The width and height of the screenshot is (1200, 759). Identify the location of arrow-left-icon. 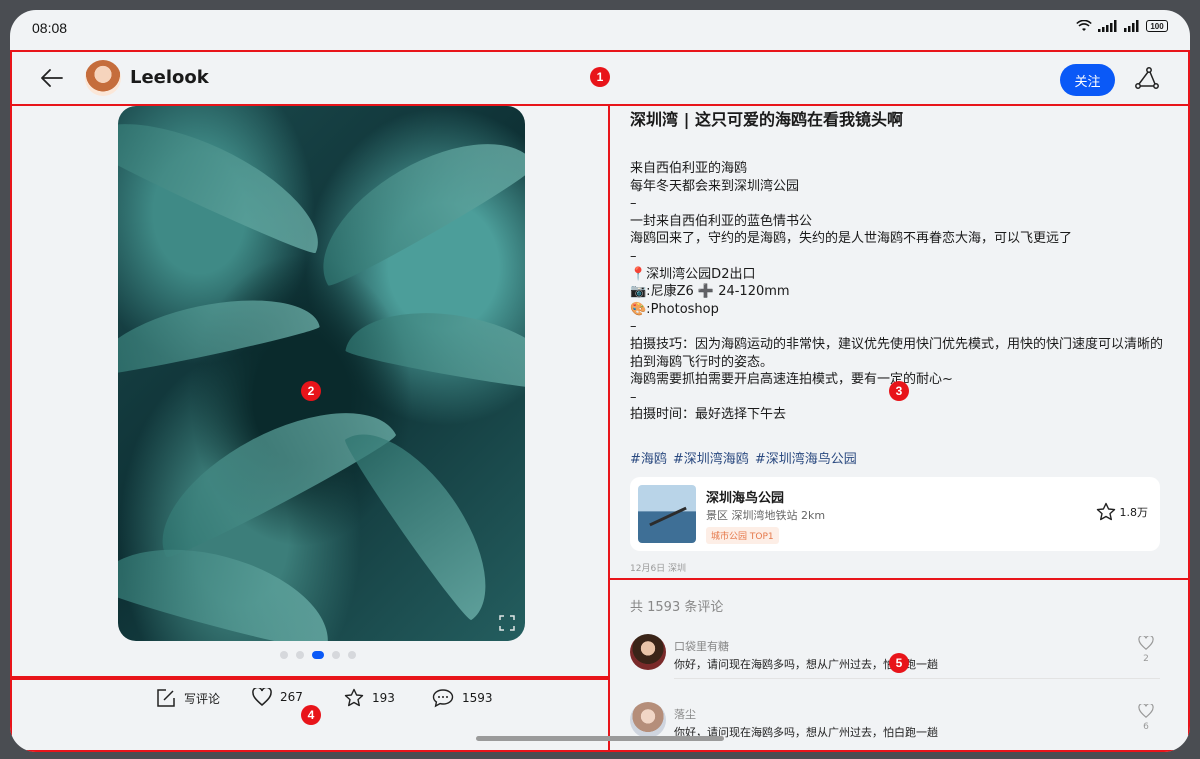
(52, 78).